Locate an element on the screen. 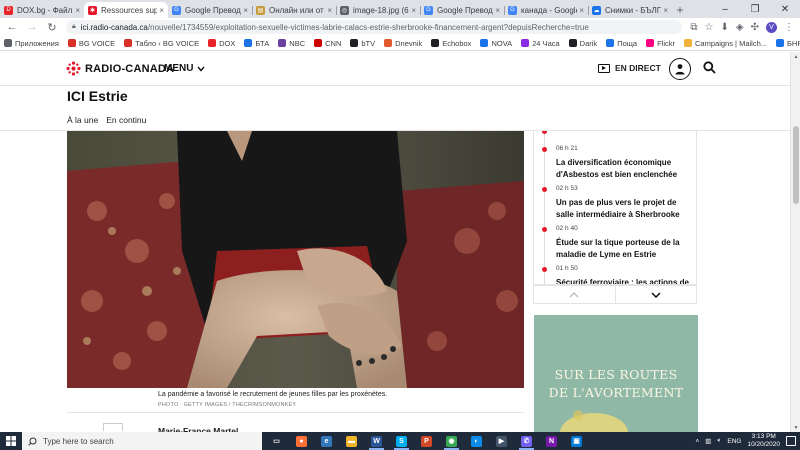 The height and width of the screenshot is (450, 800). start-button is located at coordinates (11, 441).